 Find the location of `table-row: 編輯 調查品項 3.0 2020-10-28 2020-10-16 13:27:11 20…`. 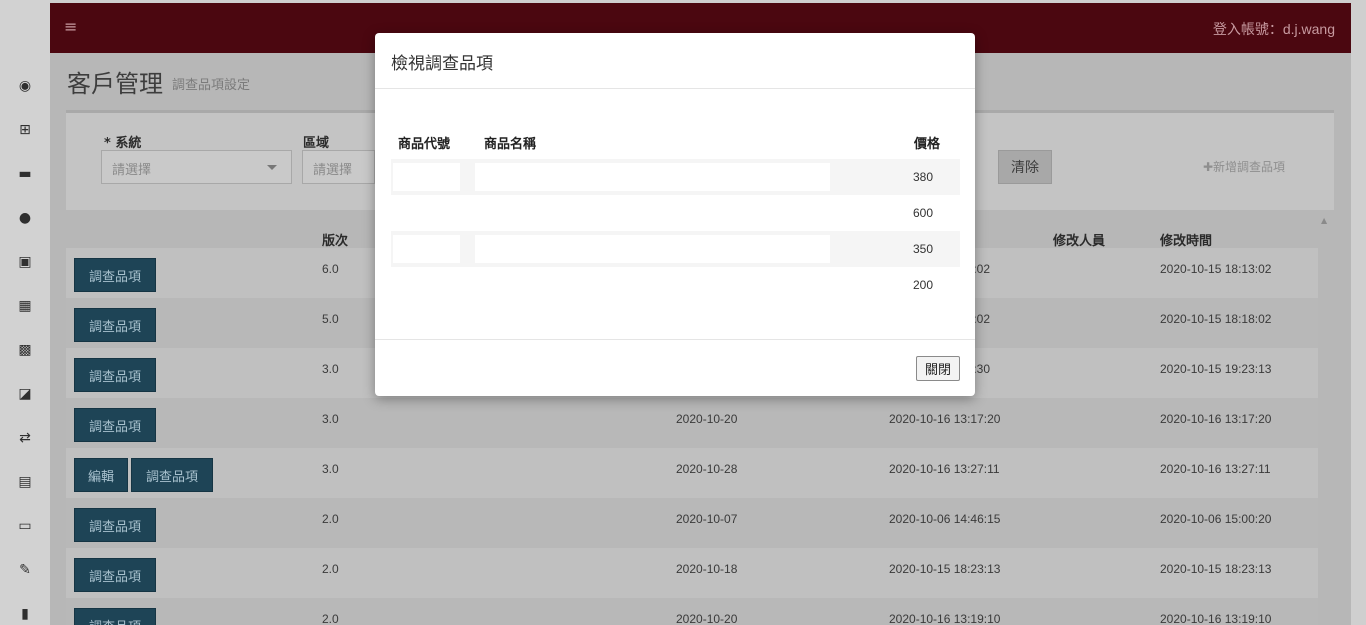

table-row: 編輯 調查品項 3.0 2020-10-28 2020-10-16 13:27:11 20… is located at coordinates (692, 473).